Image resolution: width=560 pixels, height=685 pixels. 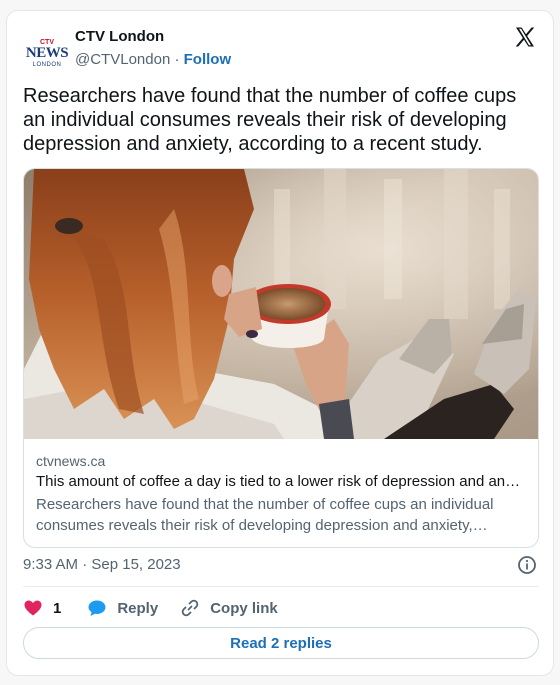 What do you see at coordinates (281, 586) in the screenshot?
I see `divider` at bounding box center [281, 586].